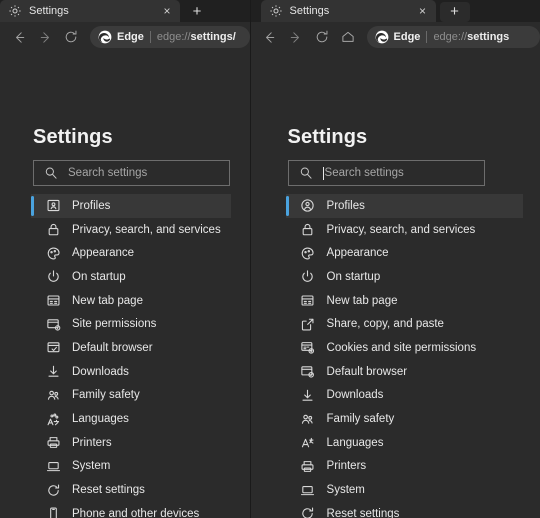 The height and width of the screenshot is (518, 540). I want to click on sidebar-item-share-copy-and-paste: Share, copy, and paste, so click(404, 324).